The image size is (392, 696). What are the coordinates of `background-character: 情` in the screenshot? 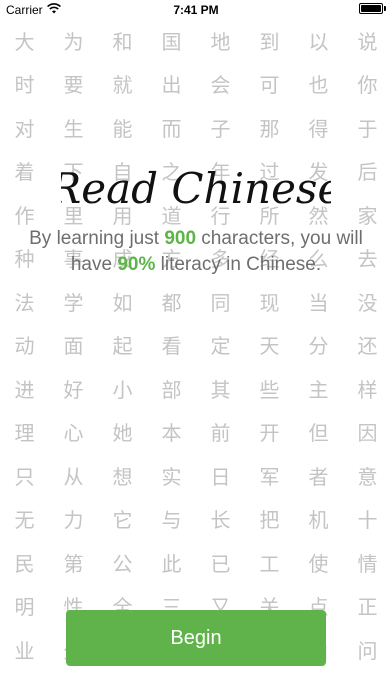 It's located at (367, 563).